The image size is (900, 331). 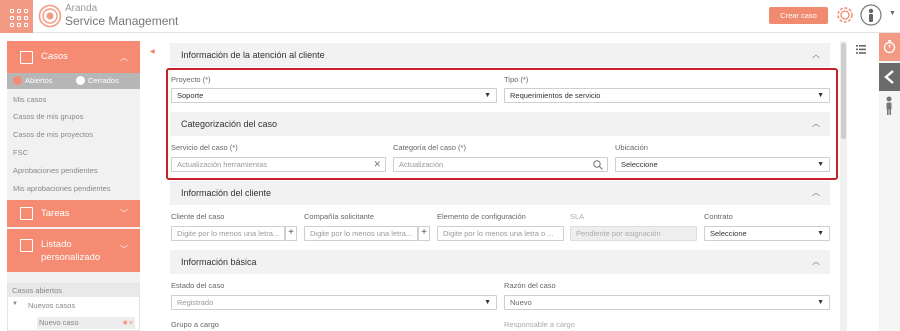 I want to click on responsible-label: Responsable a cargo, so click(x=539, y=324).